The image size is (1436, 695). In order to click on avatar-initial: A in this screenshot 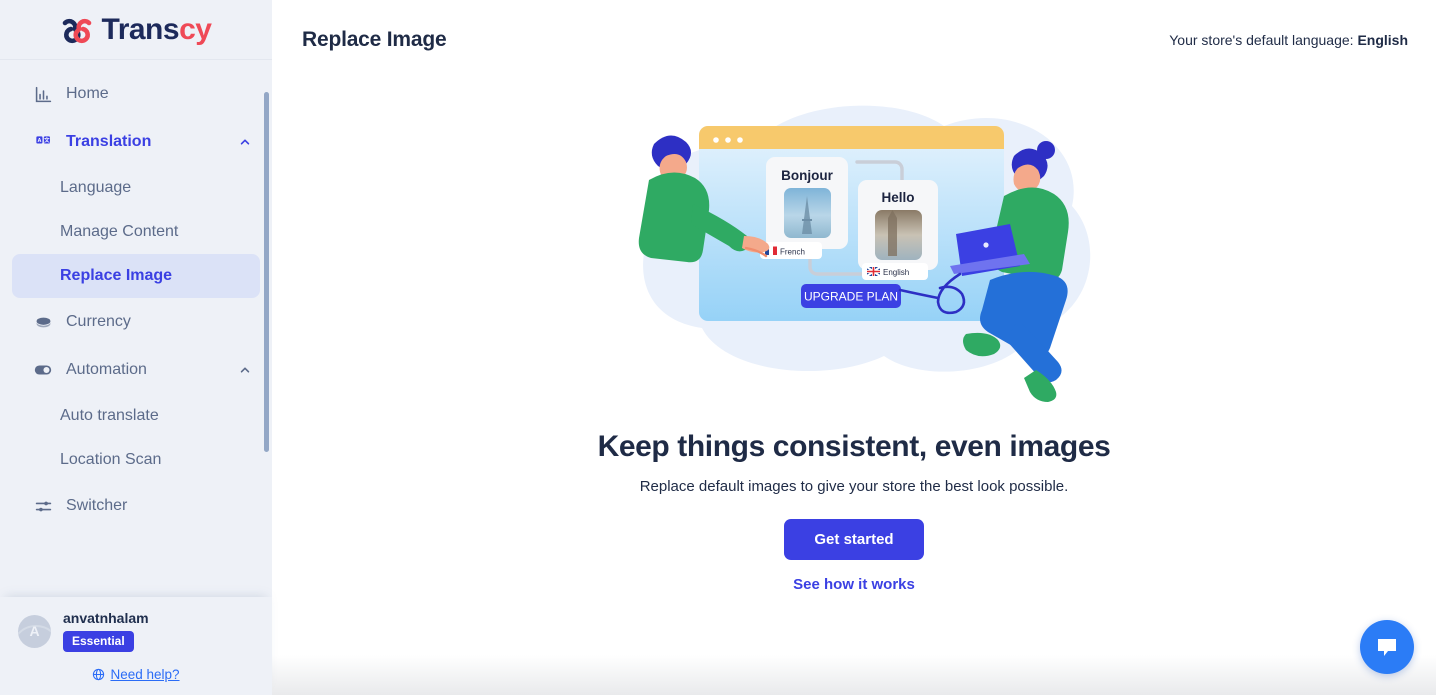, I will do `click(34, 631)`.